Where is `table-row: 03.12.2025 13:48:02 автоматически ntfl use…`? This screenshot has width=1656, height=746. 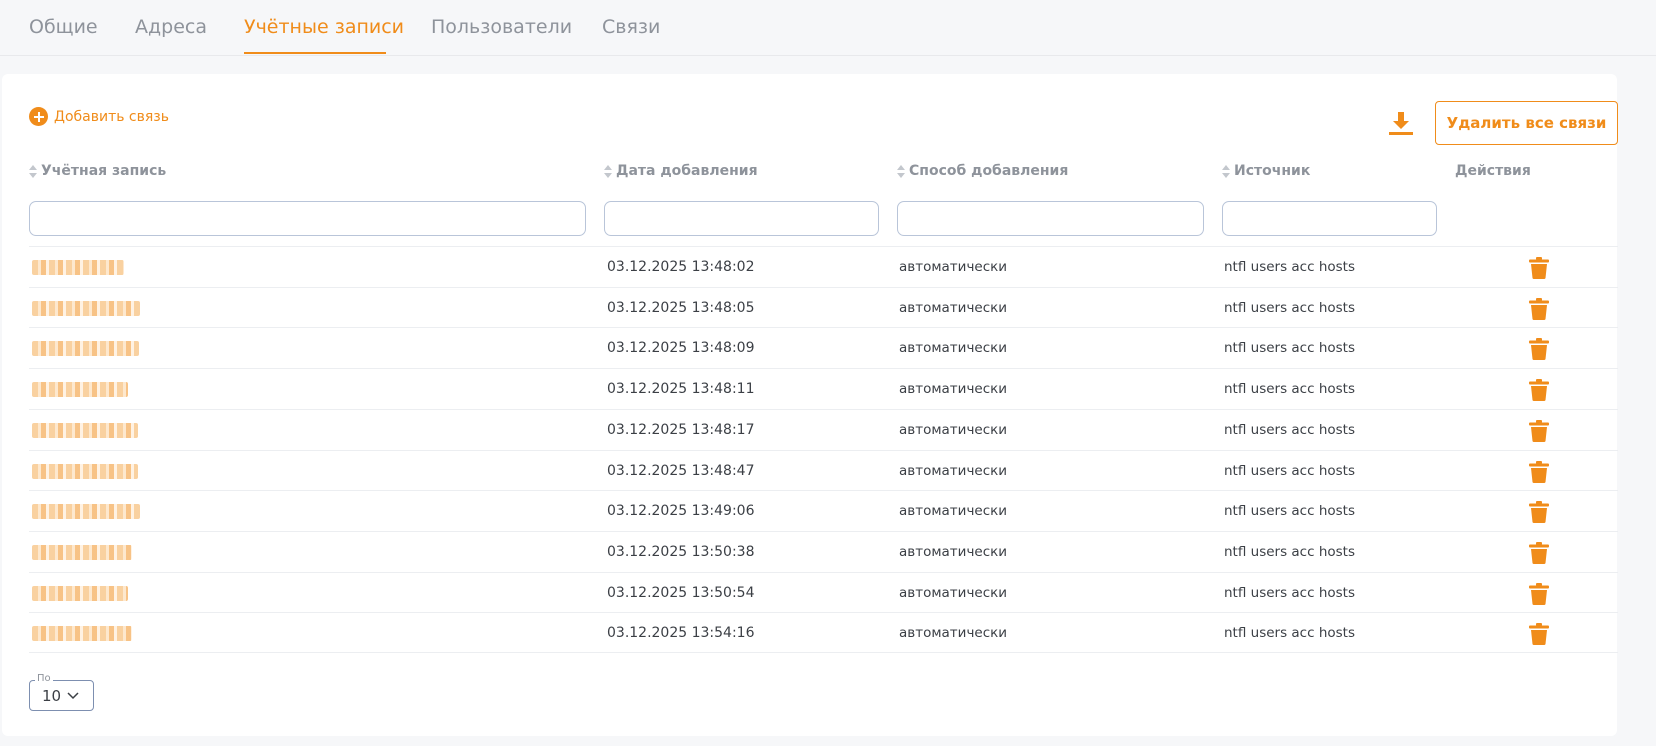 table-row: 03.12.2025 13:48:02 автоматически ntfl use… is located at coordinates (823, 266).